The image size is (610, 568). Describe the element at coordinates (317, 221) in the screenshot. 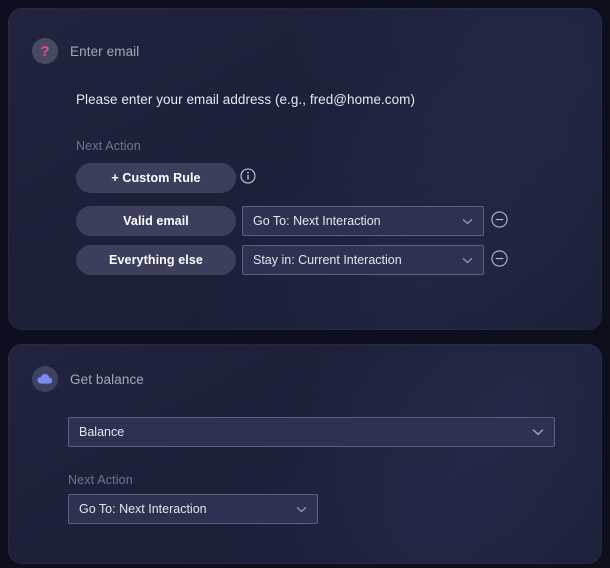

I see `rule-action-value-valid-email: Go To: Next Interaction` at that location.